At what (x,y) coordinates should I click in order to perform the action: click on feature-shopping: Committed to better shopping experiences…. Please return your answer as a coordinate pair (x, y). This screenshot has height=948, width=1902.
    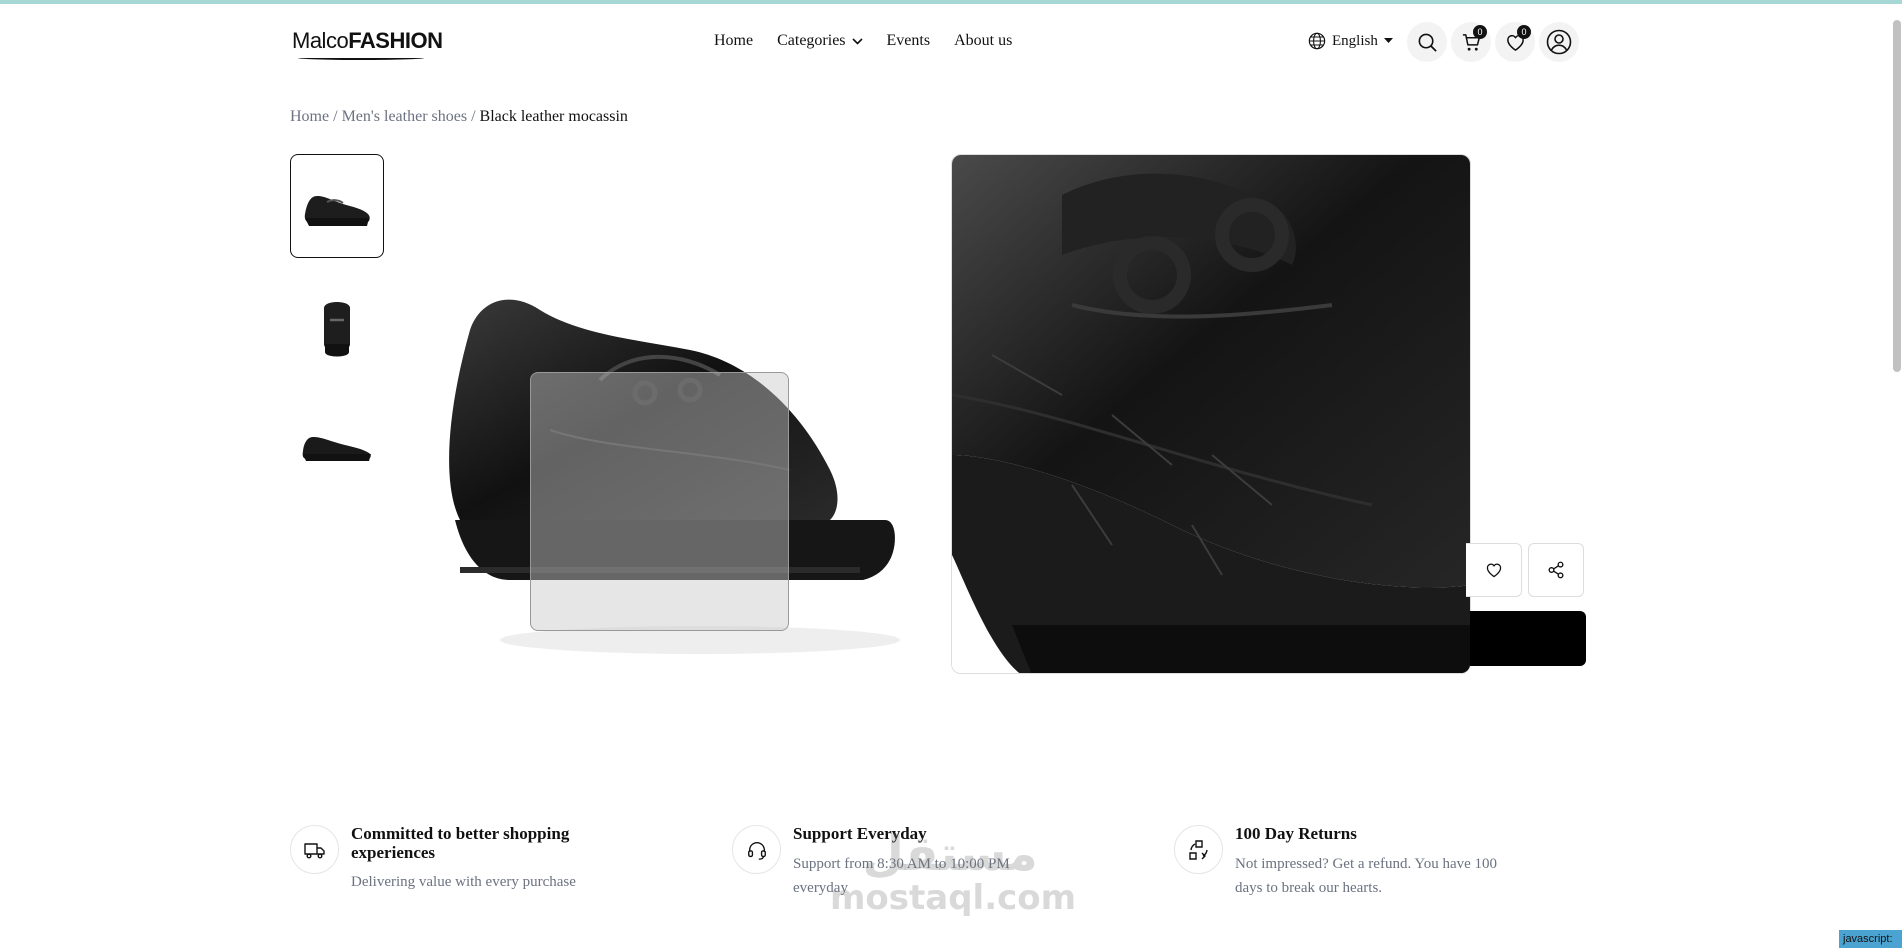
    Looking at the image, I should click on (470, 859).